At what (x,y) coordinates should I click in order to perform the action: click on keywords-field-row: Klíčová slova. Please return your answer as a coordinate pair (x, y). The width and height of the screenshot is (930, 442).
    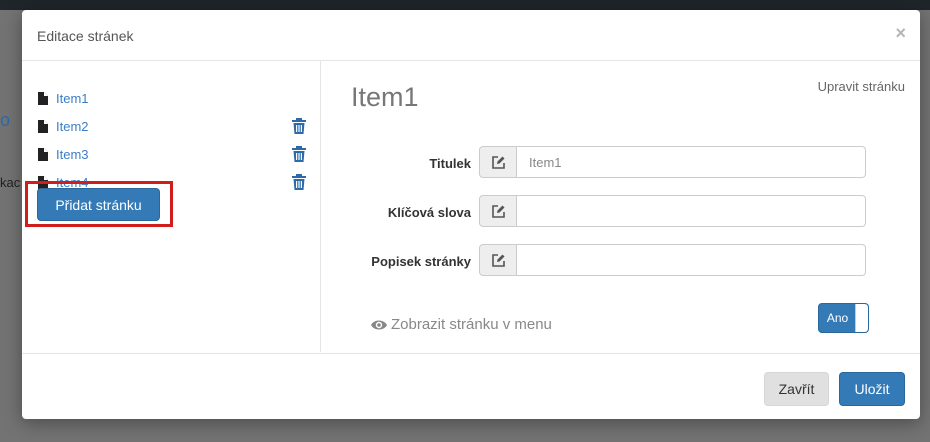
    Looking at the image, I should click on (620, 212).